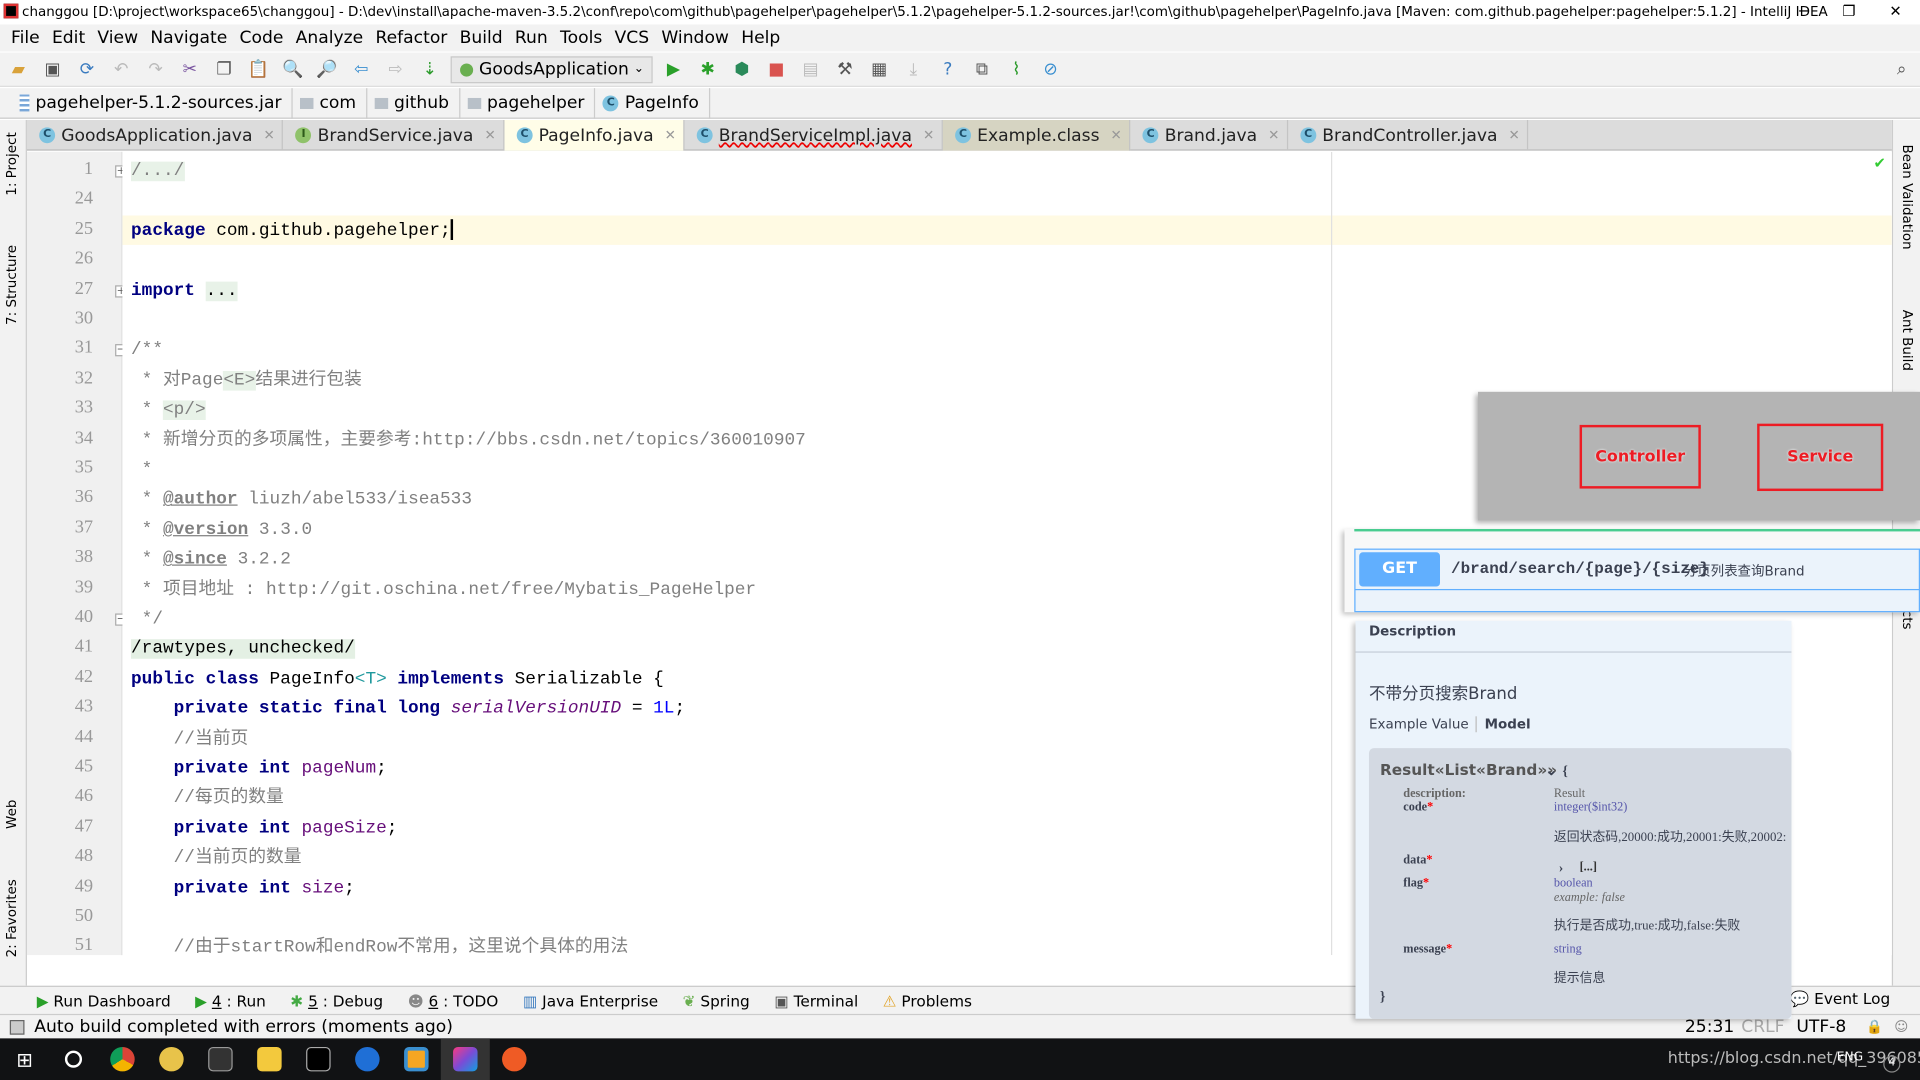 This screenshot has height=1080, width=1920. What do you see at coordinates (12, 814) in the screenshot?
I see `tool-web: Web` at bounding box center [12, 814].